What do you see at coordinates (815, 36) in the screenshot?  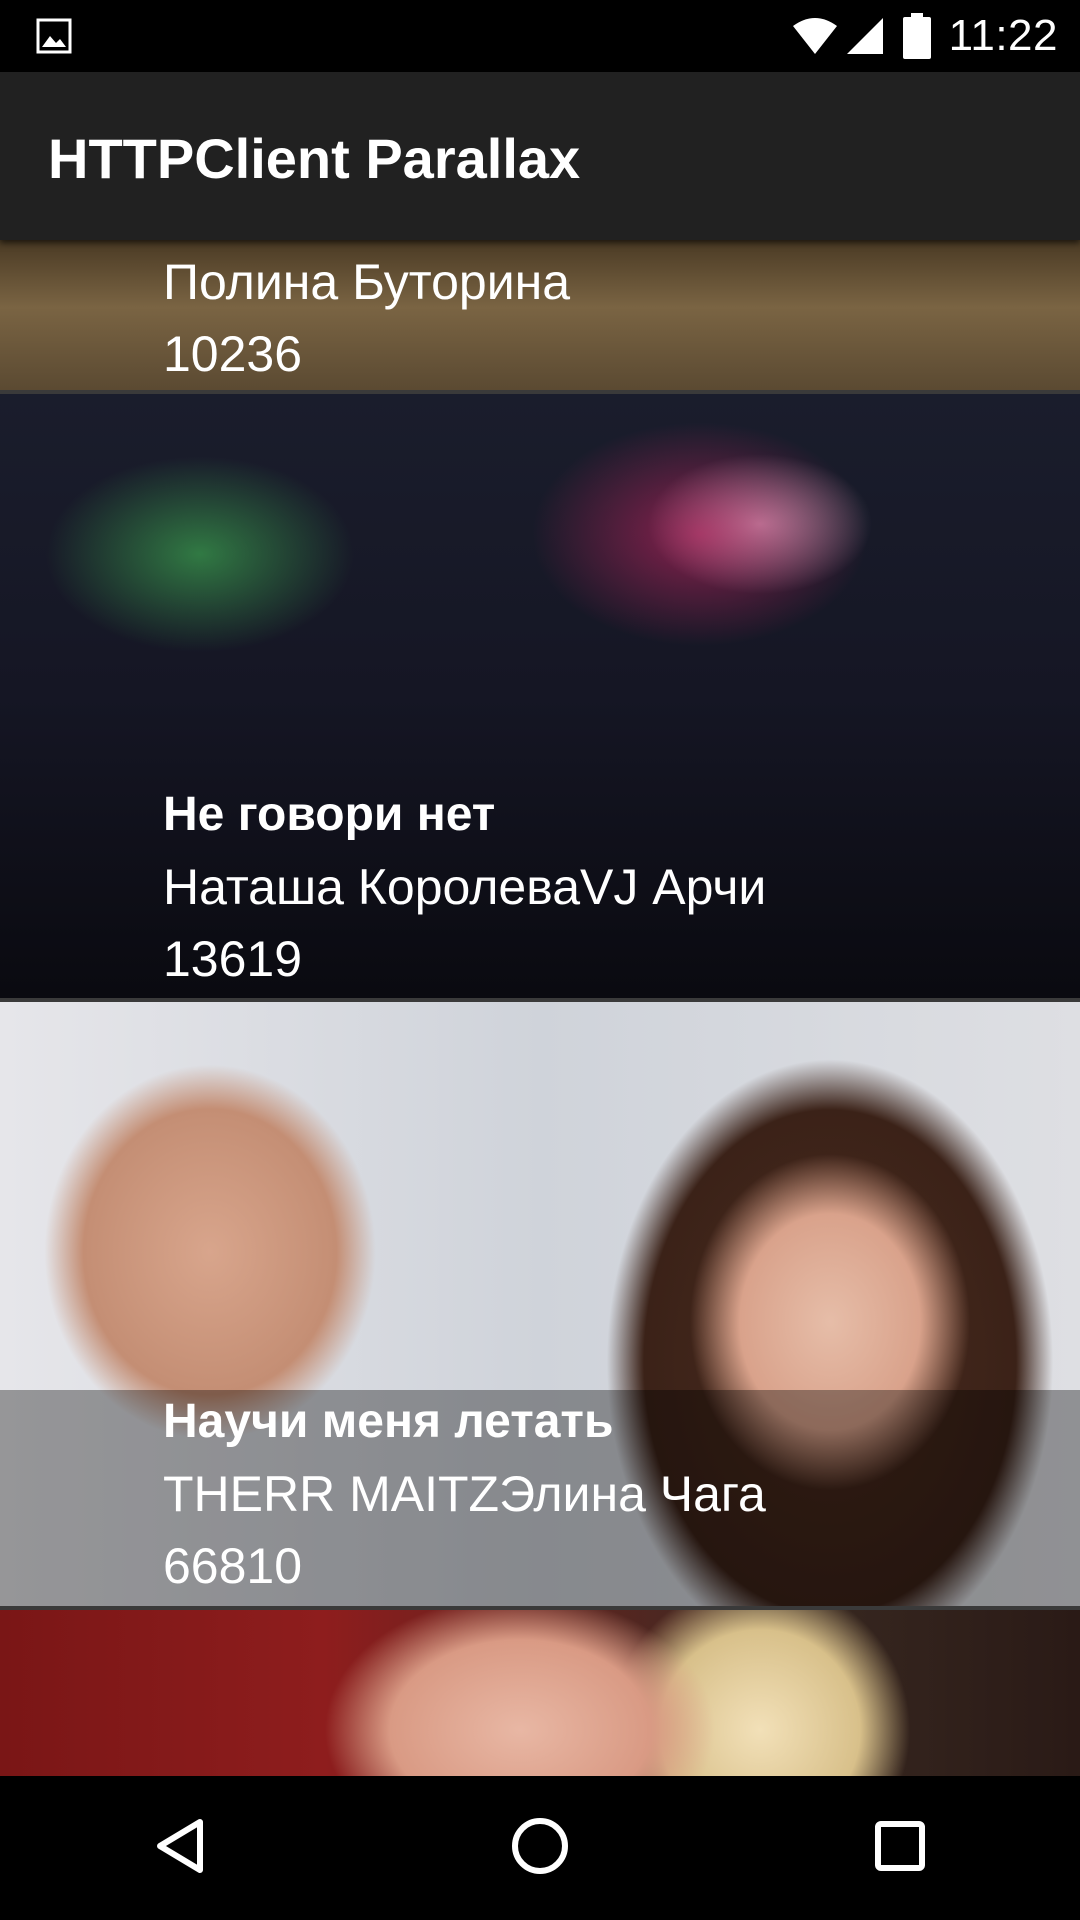 I see `wifi-icon` at bounding box center [815, 36].